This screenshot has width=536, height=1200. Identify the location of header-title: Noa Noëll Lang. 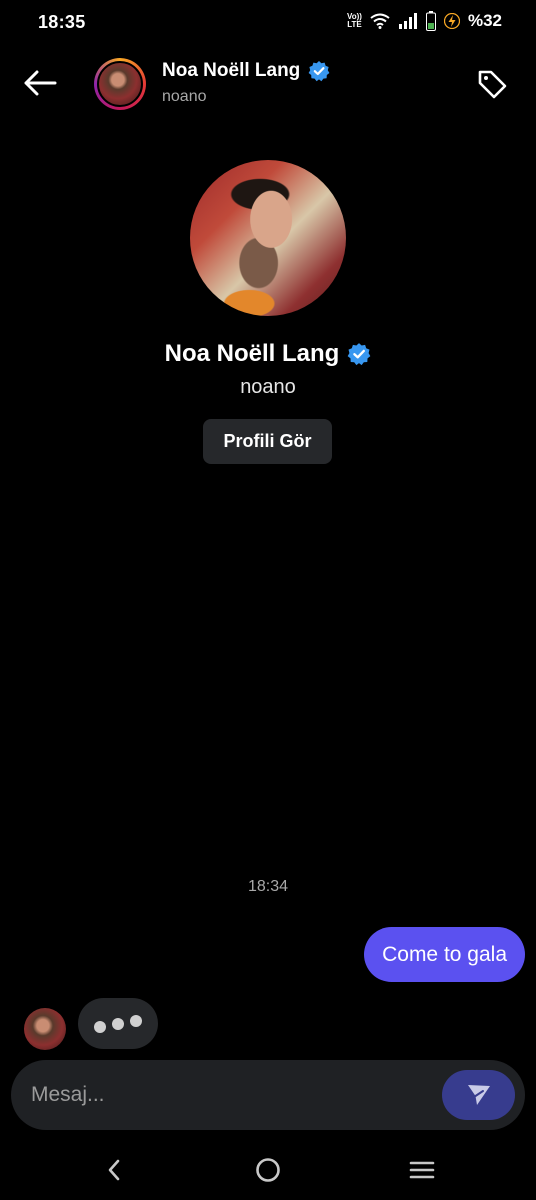
(246, 71).